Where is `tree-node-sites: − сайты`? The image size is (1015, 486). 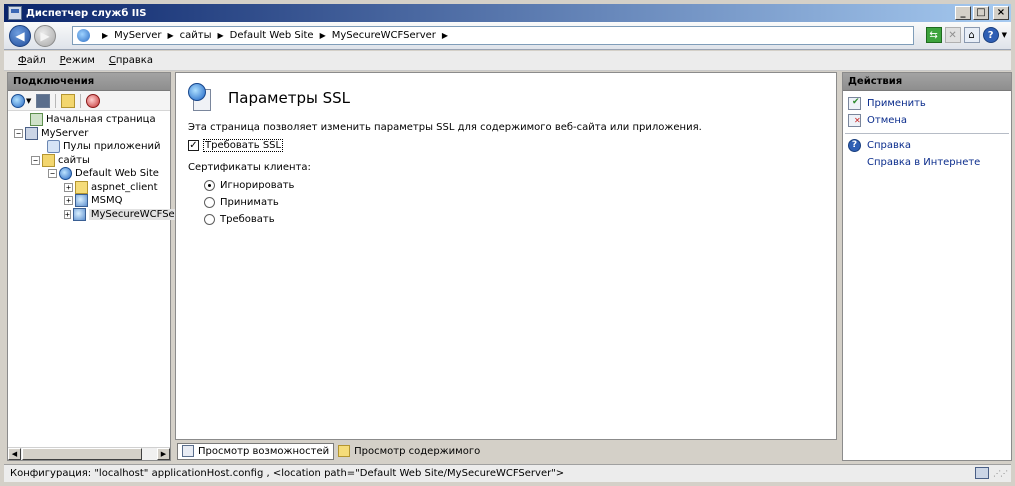
tree-node-sites: − сайты is located at coordinates (89, 160).